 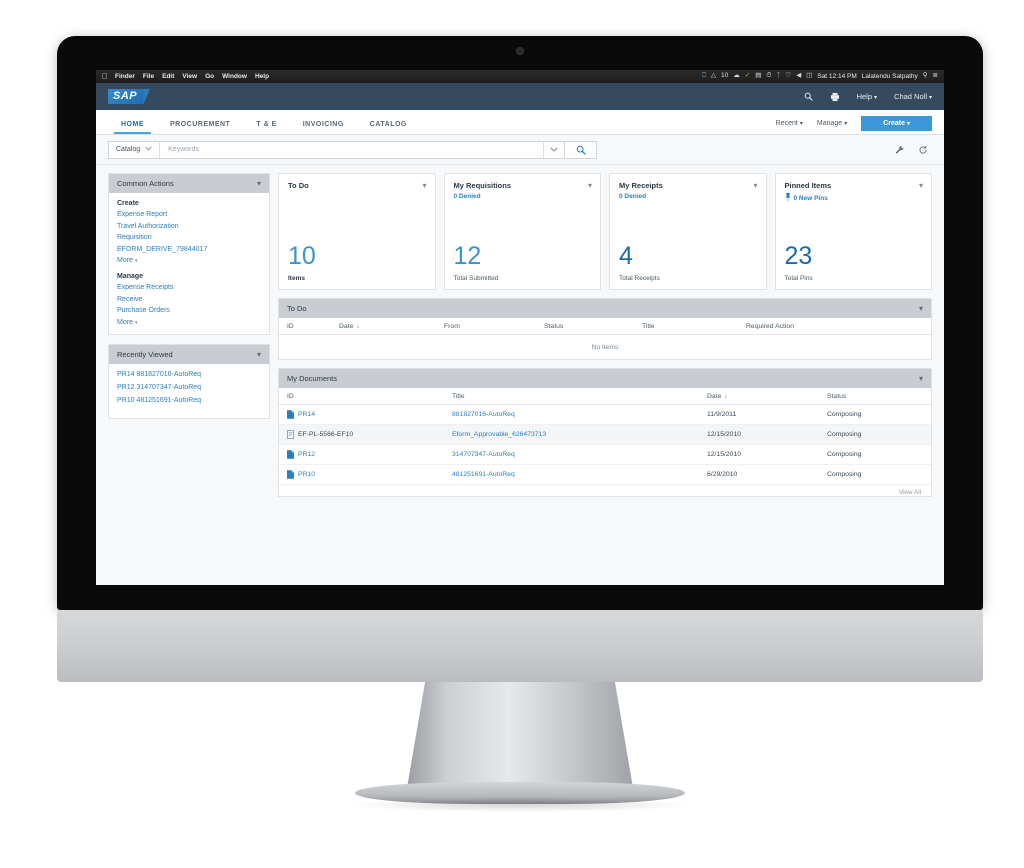 What do you see at coordinates (189, 387) in the screenshot?
I see `list-item: PR12 314707347-AutoReq` at bounding box center [189, 387].